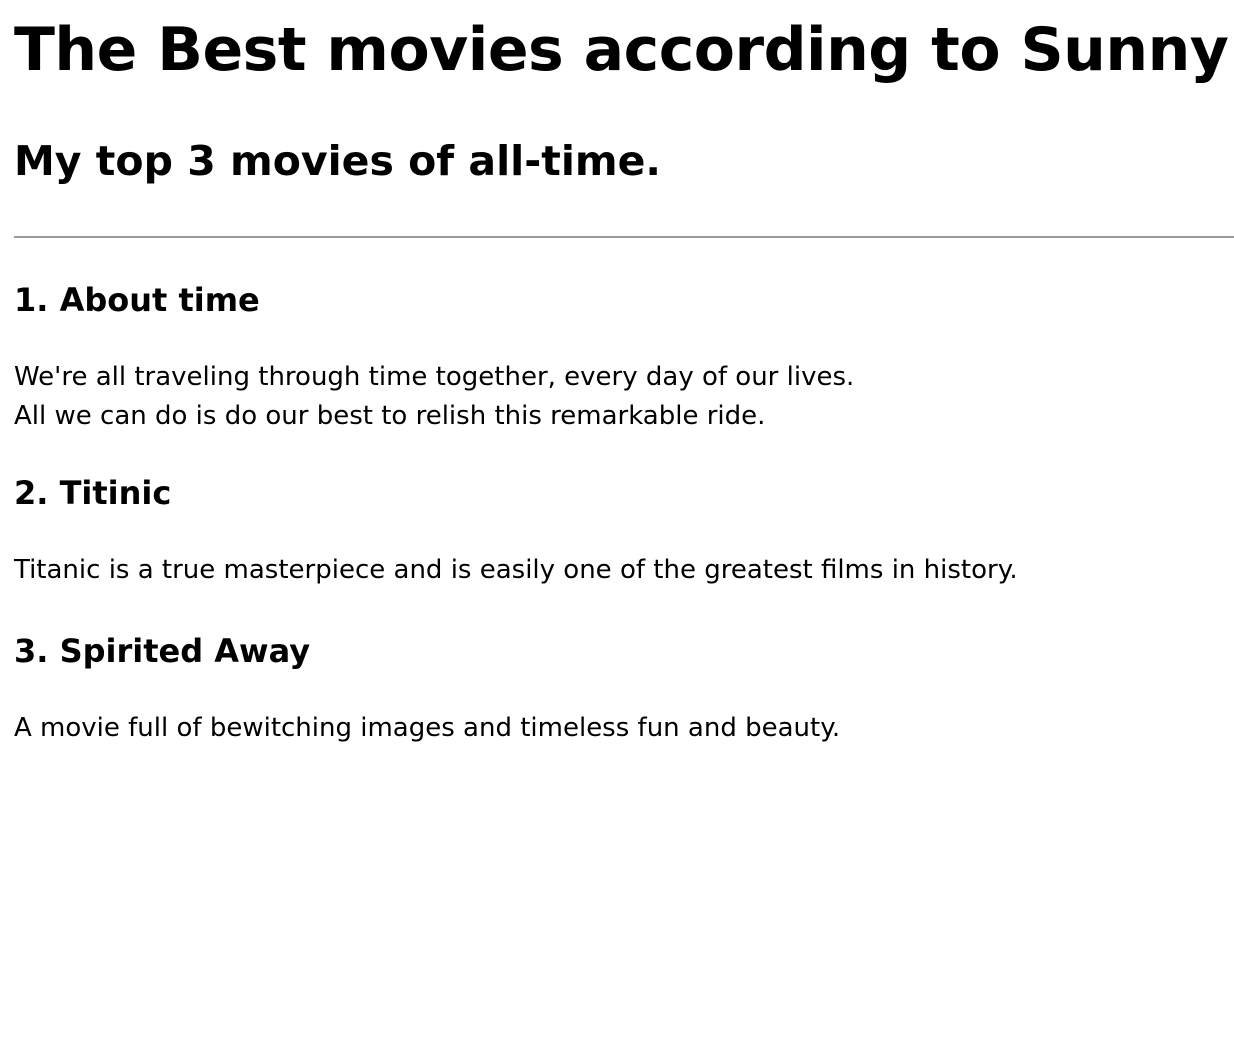 The width and height of the screenshot is (1234, 1040). I want to click on page-subtitle: My top 3 movies of all-time., so click(337, 161).